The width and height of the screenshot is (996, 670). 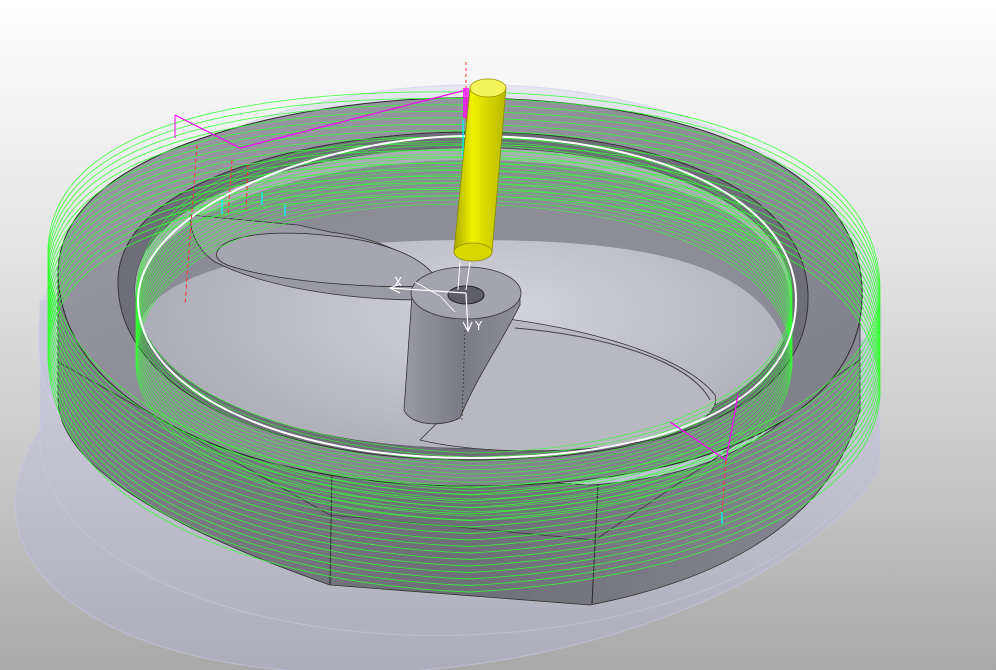 I want to click on tool-top-face, so click(x=488, y=88).